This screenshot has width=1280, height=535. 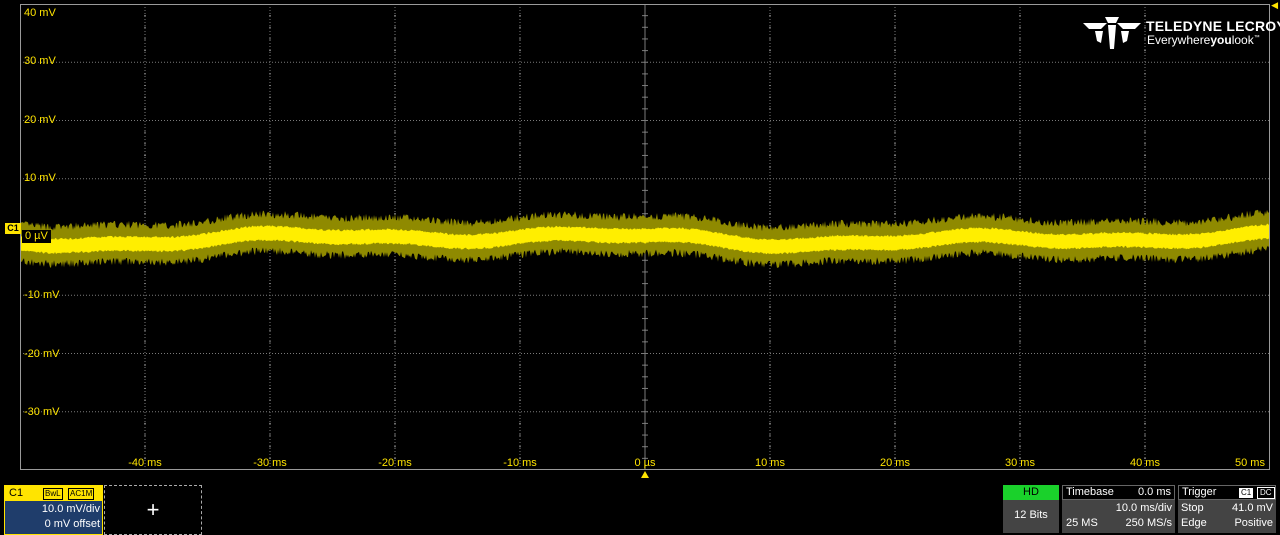 I want to click on trigger-header: Trigger C1 DC, so click(x=1227, y=492).